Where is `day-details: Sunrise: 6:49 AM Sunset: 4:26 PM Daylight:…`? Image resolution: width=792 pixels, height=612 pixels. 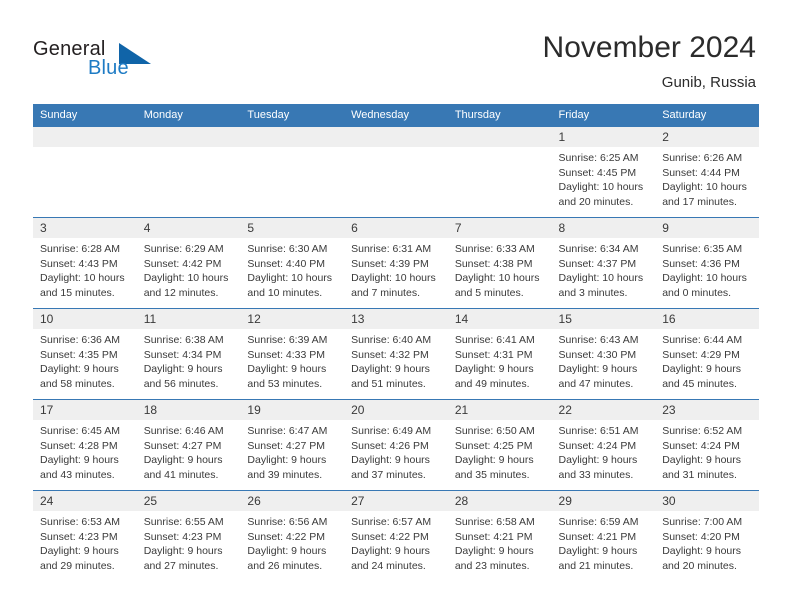
day-details: Sunrise: 6:49 AM Sunset: 4:26 PM Daylight:… is located at coordinates (396, 451).